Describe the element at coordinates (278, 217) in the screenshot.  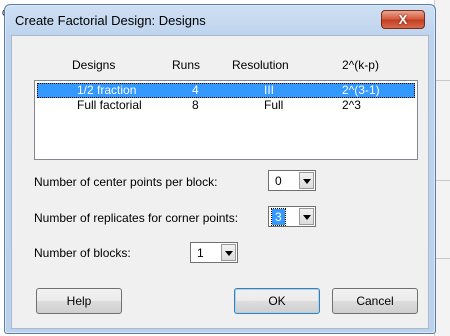
I see `replicates-value: 3` at that location.